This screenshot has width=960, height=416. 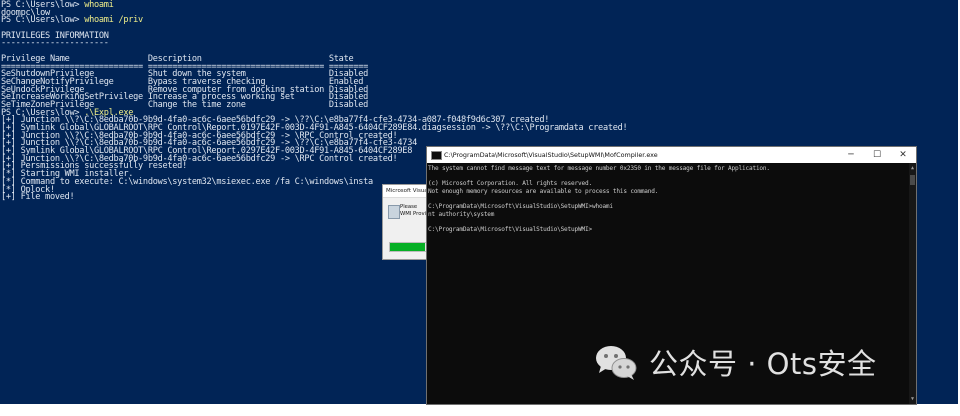 What do you see at coordinates (763, 364) in the screenshot?
I see `watermark-text: 公众号 · Ots安全` at bounding box center [763, 364].